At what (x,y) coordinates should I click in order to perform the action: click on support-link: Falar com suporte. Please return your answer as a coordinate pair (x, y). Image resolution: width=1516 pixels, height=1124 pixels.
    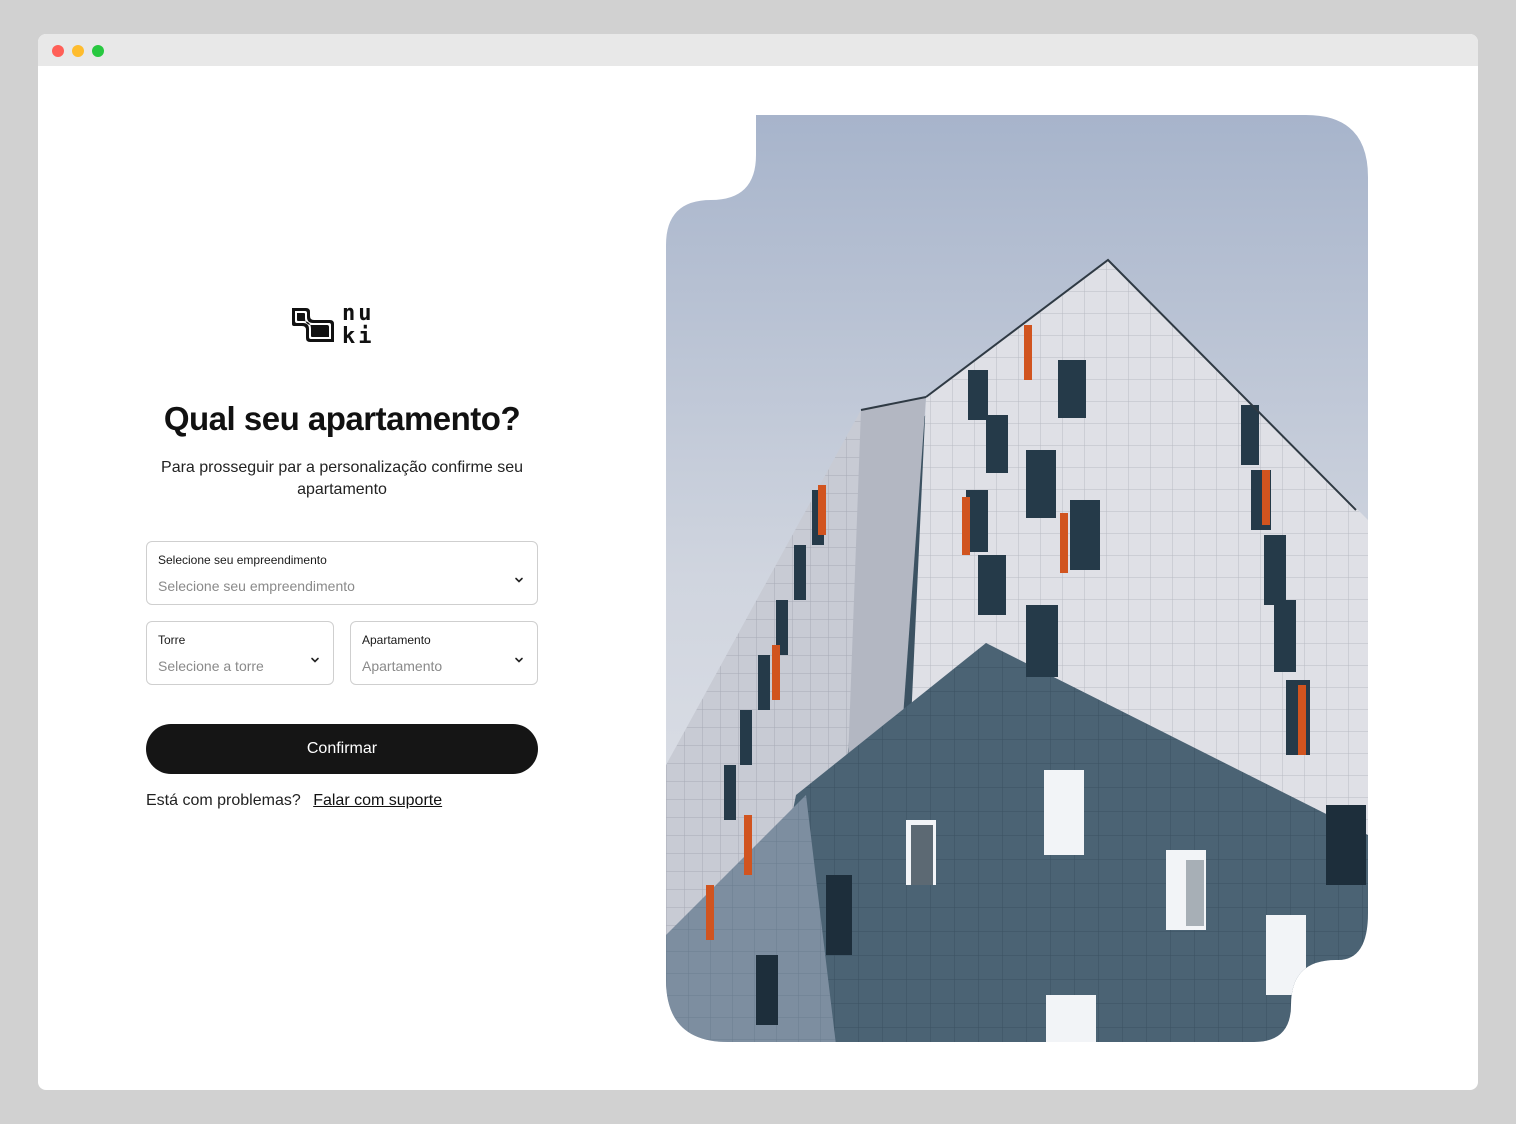
    Looking at the image, I should click on (377, 800).